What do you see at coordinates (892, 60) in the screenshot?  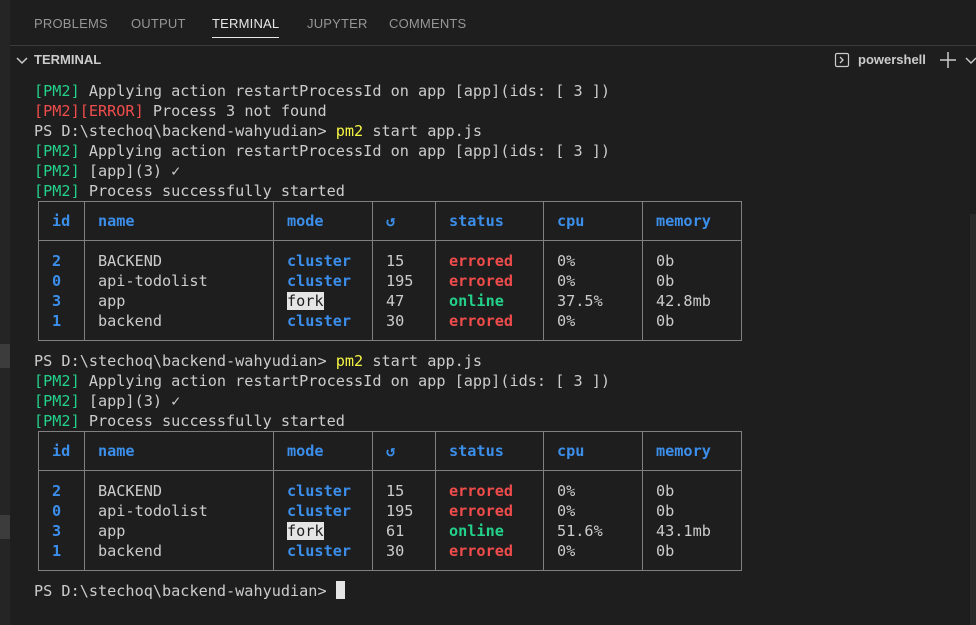 I see `shell-selector: powershell` at bounding box center [892, 60].